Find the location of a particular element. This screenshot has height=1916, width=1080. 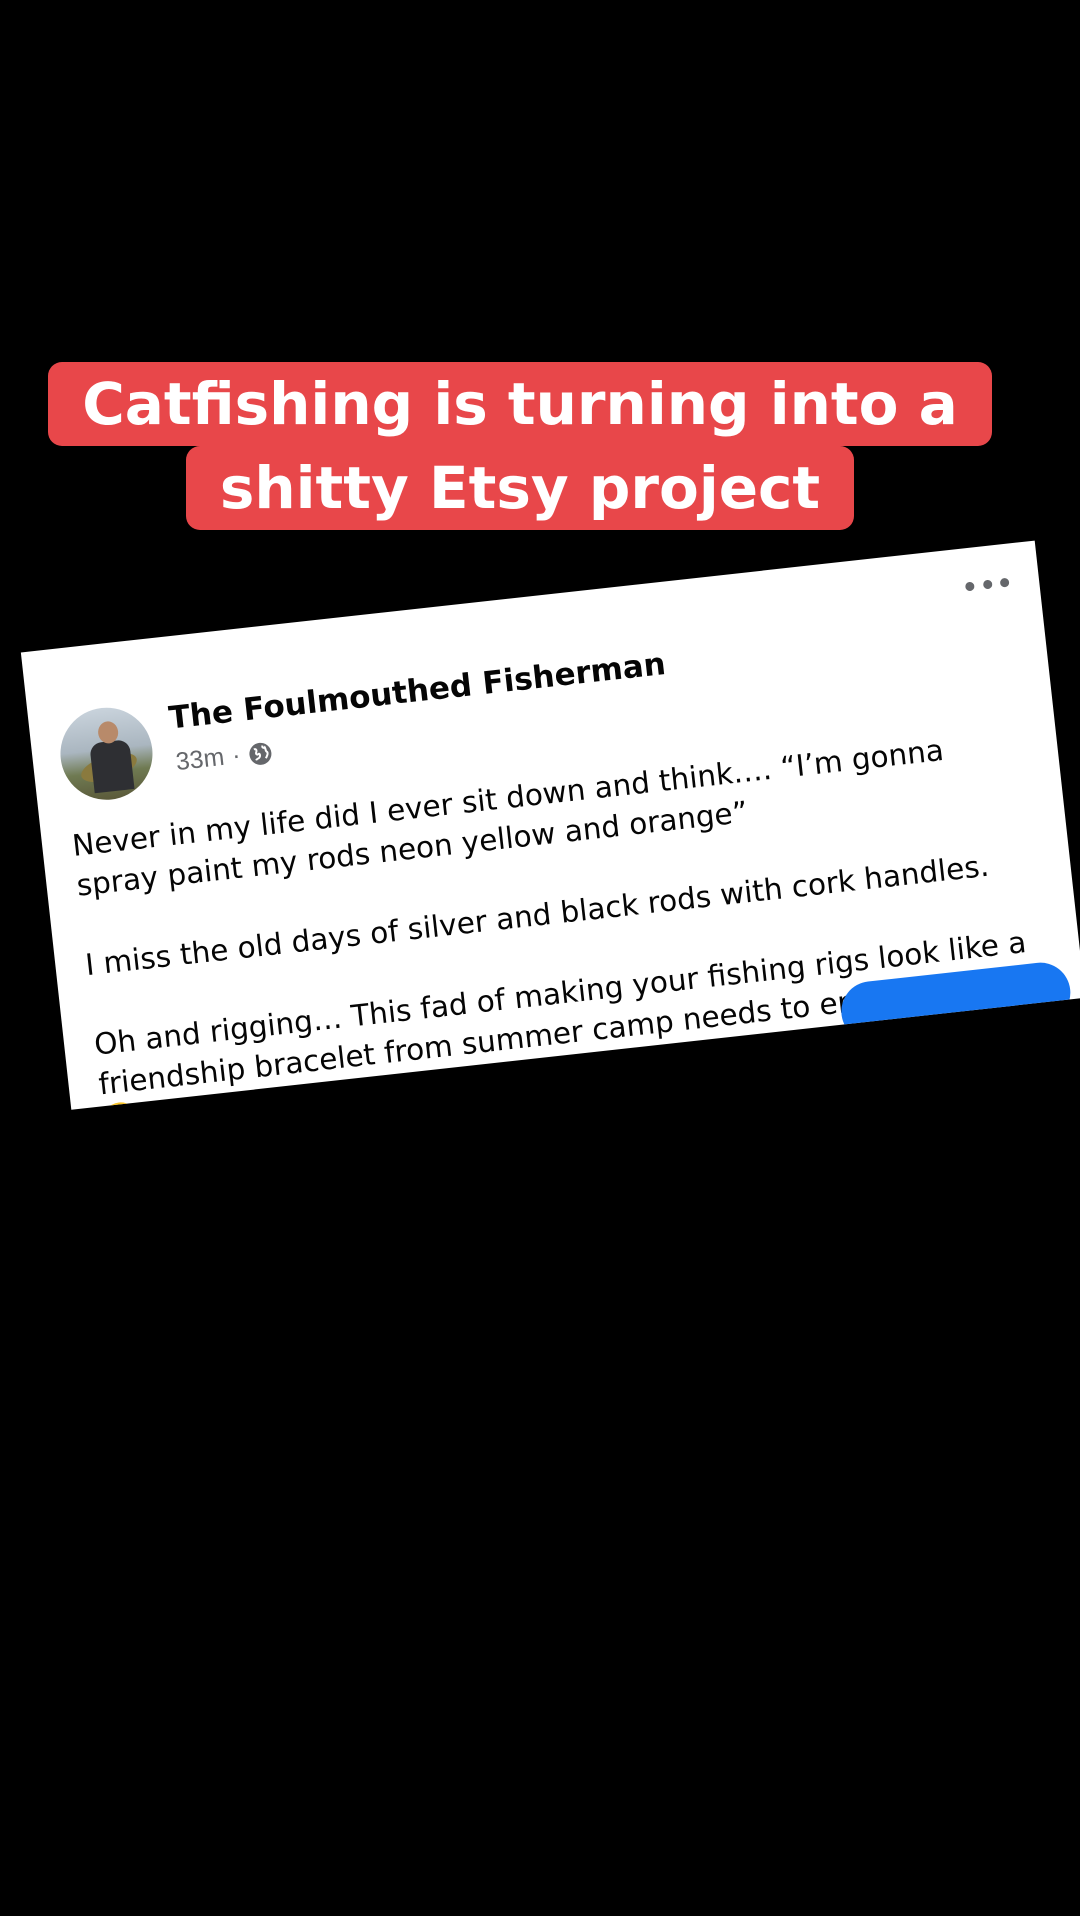

caption-line-2: shitty Etsy project is located at coordinates (520, 488).